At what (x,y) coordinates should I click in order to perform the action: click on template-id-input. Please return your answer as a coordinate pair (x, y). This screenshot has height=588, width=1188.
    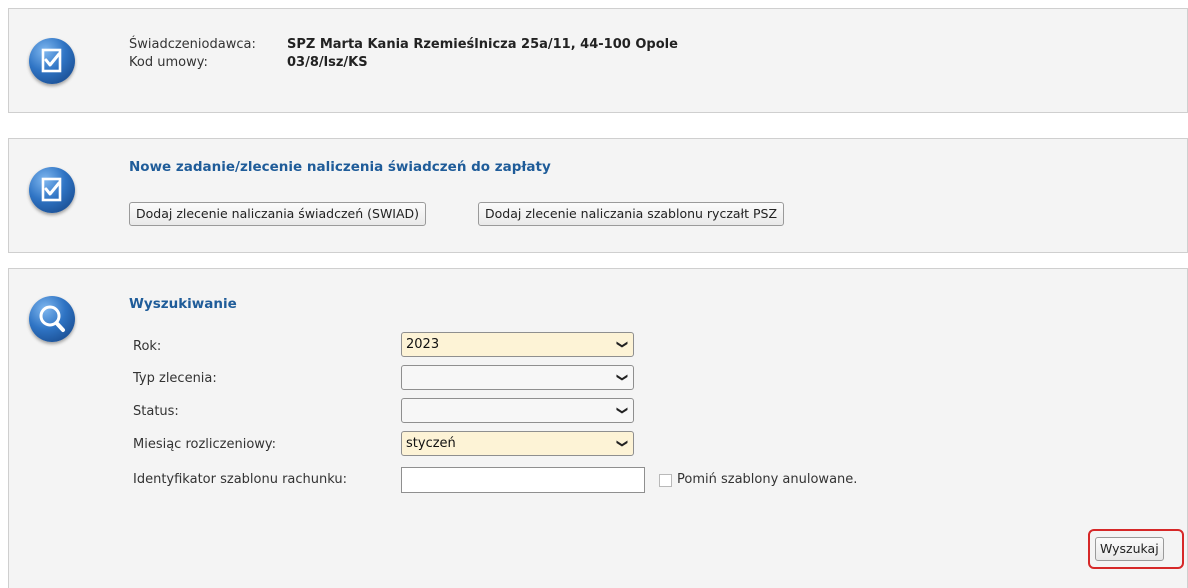
    Looking at the image, I should click on (523, 480).